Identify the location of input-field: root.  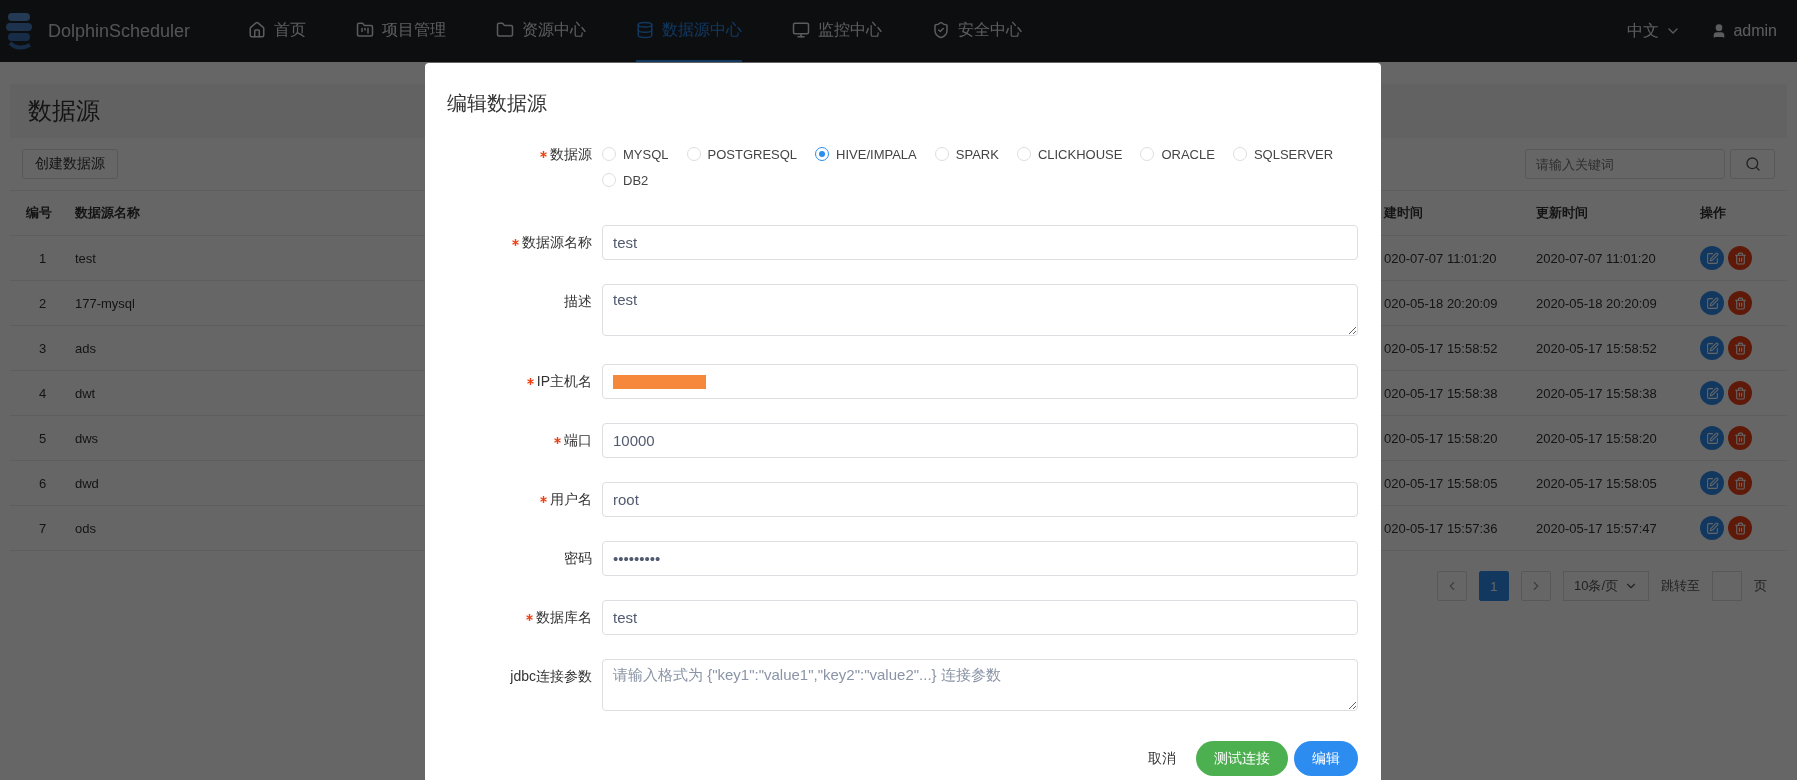
(980, 499).